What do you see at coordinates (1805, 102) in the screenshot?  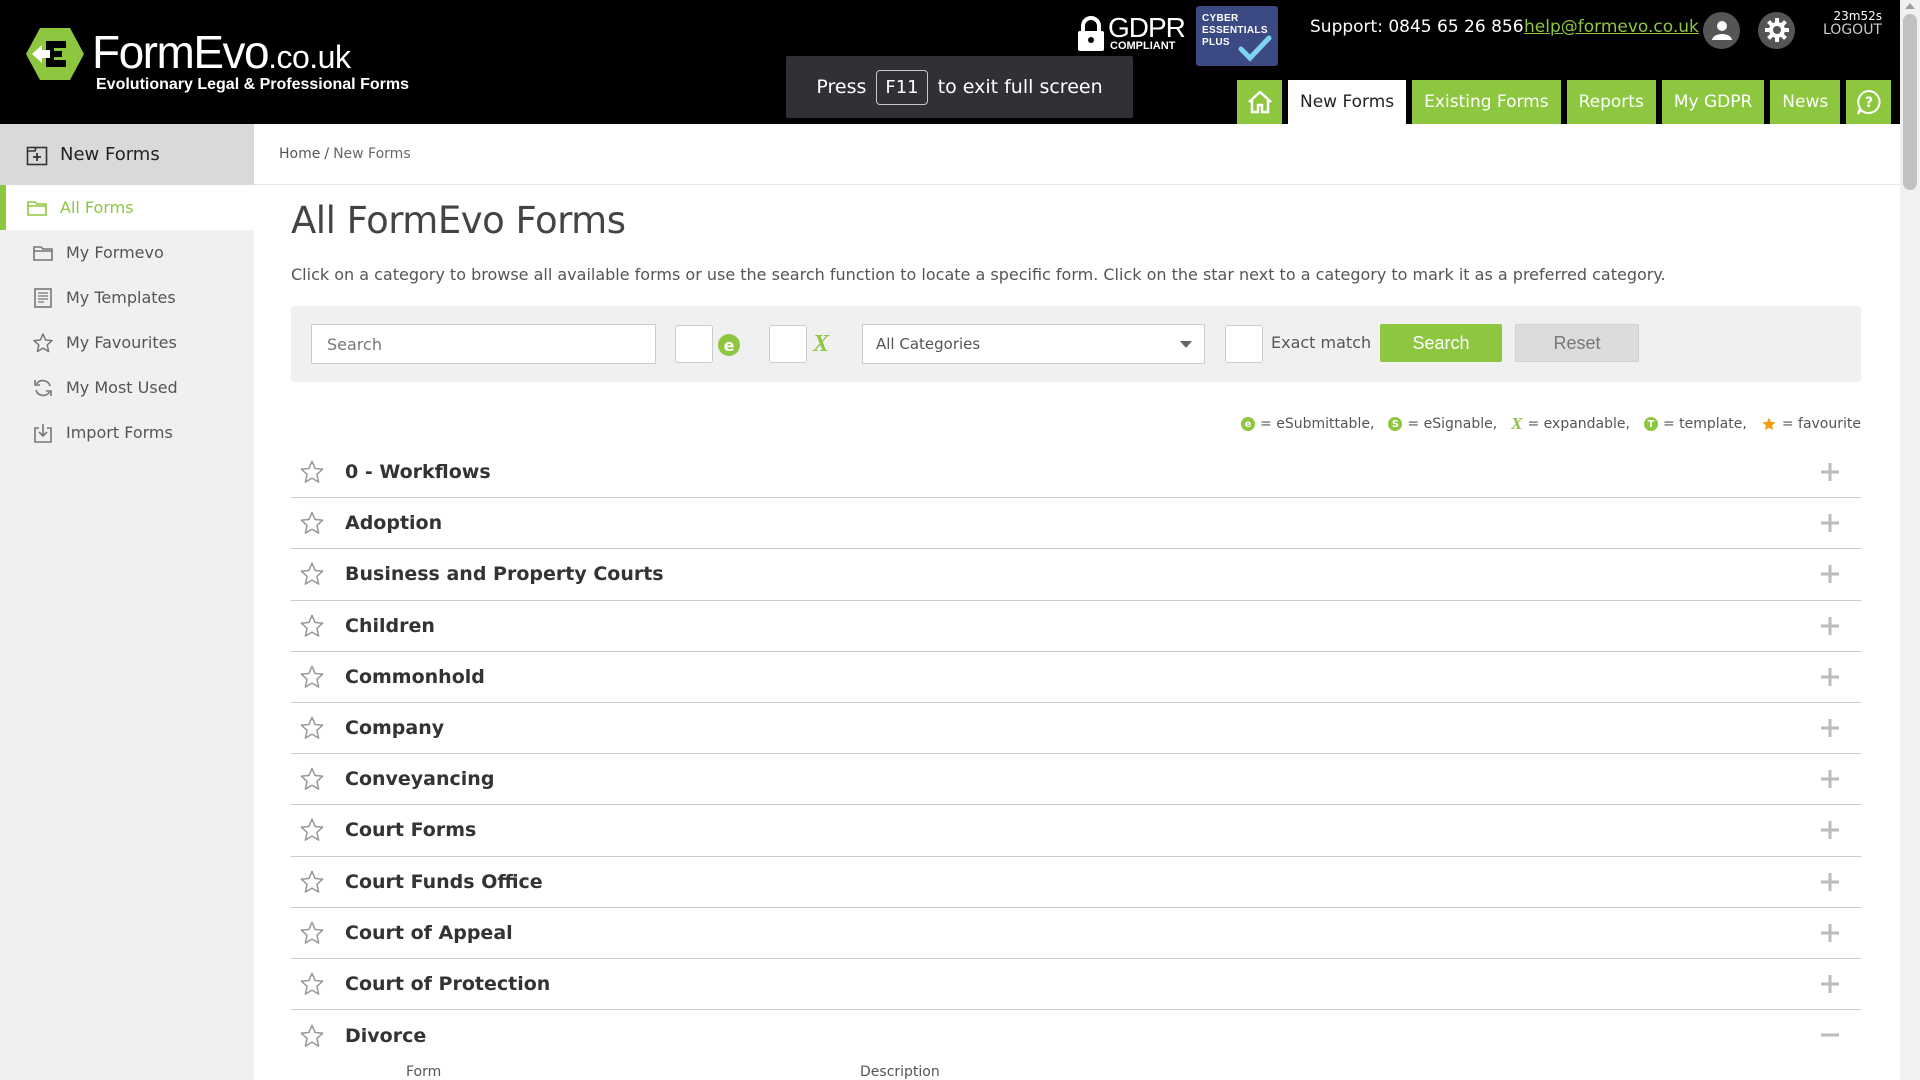 I see `nav-news: News` at bounding box center [1805, 102].